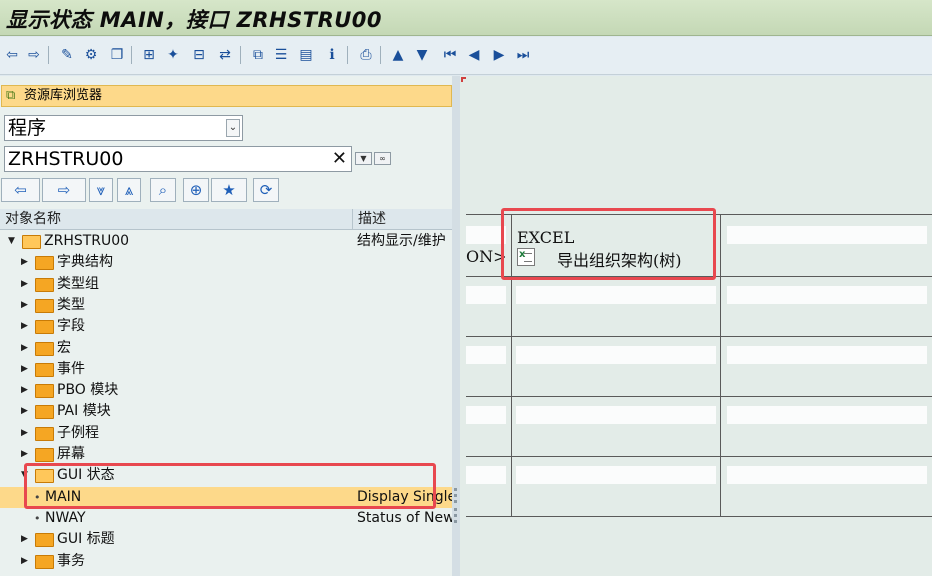  What do you see at coordinates (258, 55) in the screenshot?
I see `hierarchy-icon: ⧉` at bounding box center [258, 55].